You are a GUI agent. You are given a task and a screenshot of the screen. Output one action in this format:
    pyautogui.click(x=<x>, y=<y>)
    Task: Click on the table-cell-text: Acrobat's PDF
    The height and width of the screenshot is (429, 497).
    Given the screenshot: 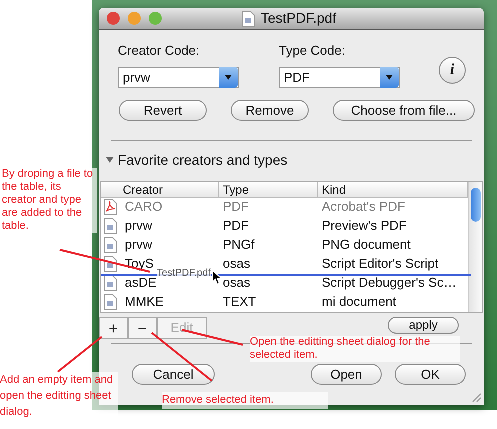 What is the action you would take?
    pyautogui.click(x=363, y=207)
    